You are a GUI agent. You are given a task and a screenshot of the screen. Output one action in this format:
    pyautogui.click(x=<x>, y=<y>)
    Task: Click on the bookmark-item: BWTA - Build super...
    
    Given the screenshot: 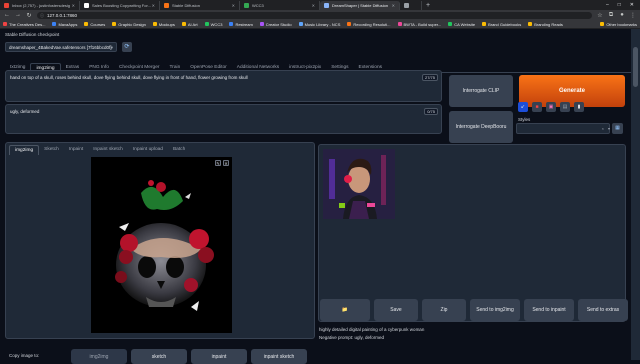 What is the action you would take?
    pyautogui.click(x=419, y=24)
    